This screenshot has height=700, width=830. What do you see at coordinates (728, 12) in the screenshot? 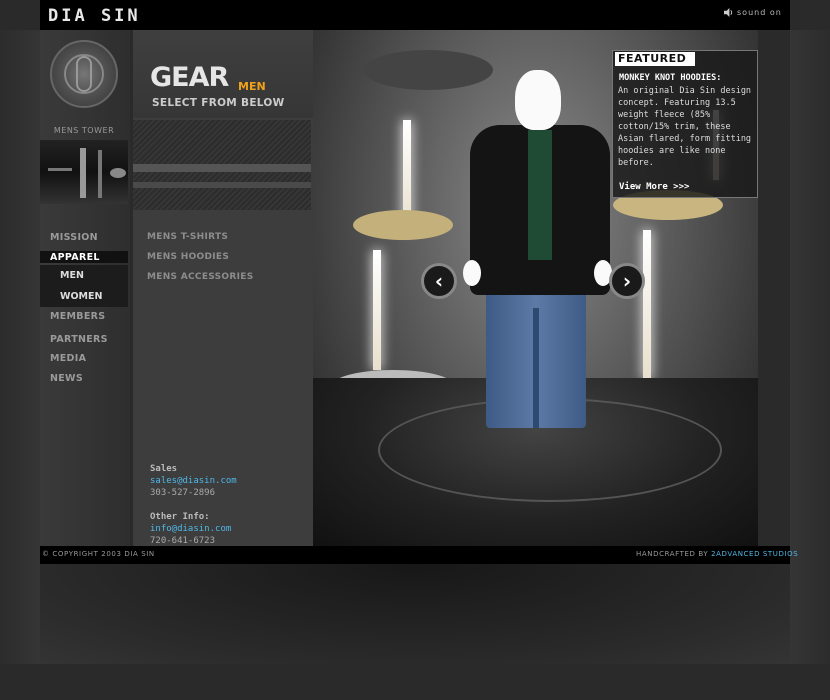
I see `speaker-icon` at bounding box center [728, 12].